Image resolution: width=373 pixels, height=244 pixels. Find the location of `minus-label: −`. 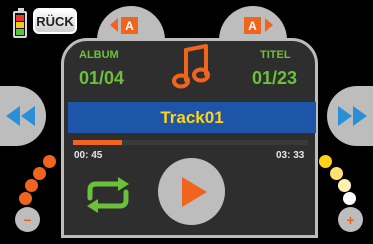

minus-label: − is located at coordinates (27, 219).